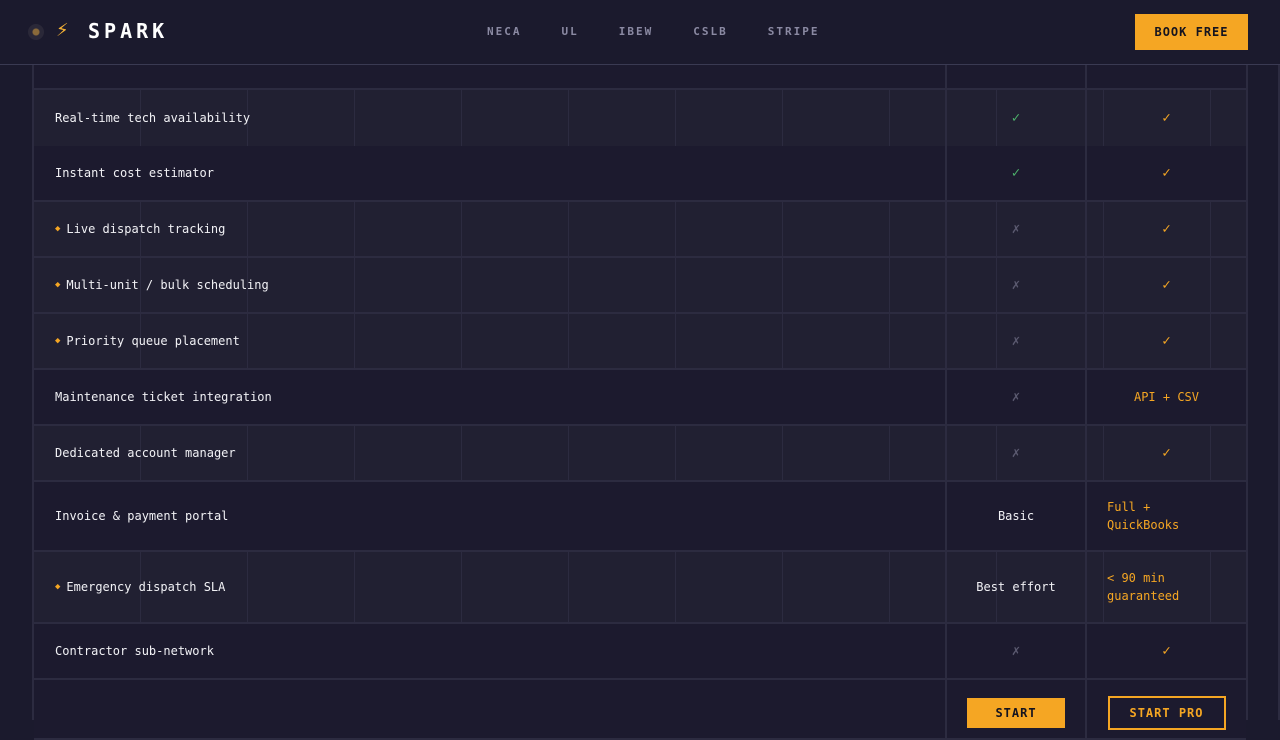  Describe the element at coordinates (570, 31) in the screenshot. I see `nav-link-ul: UL` at that location.